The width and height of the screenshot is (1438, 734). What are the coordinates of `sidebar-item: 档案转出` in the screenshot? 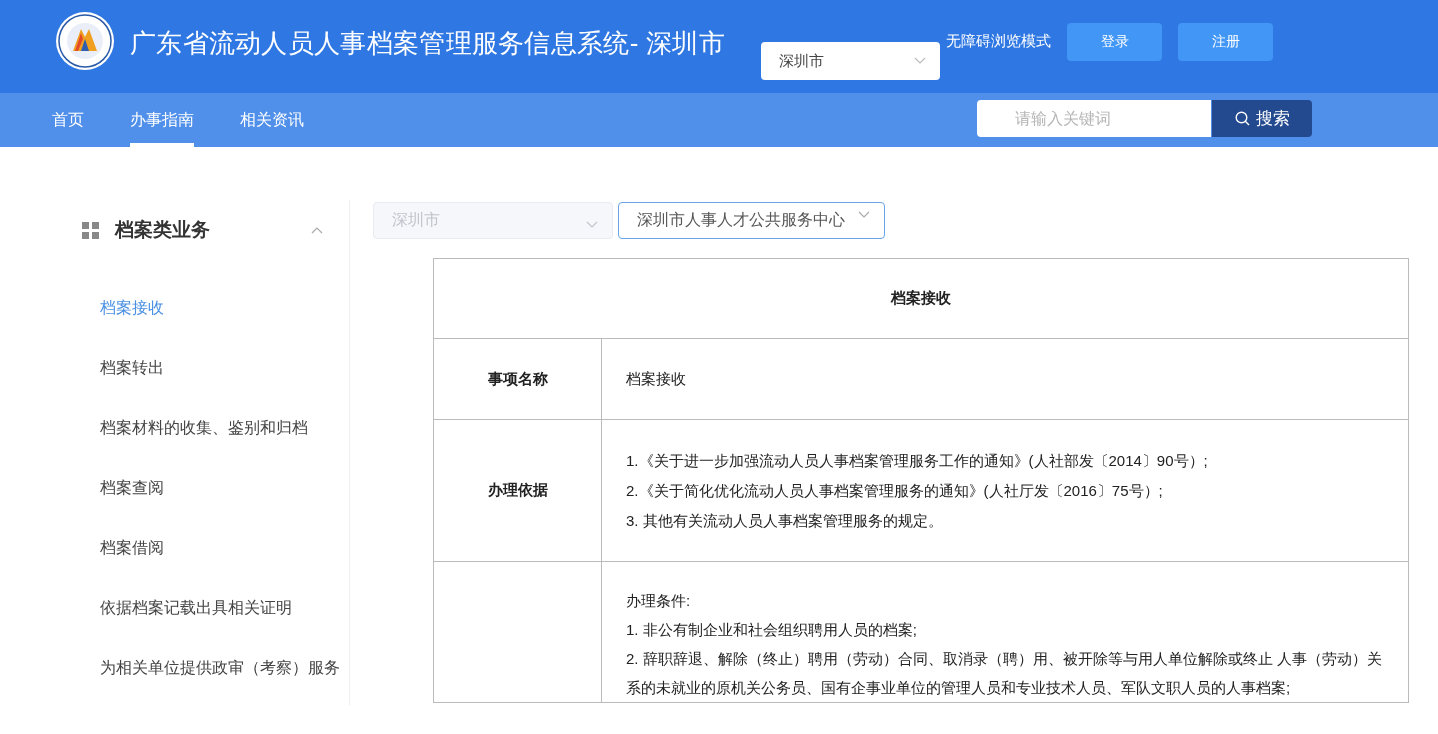 It's located at (214, 368).